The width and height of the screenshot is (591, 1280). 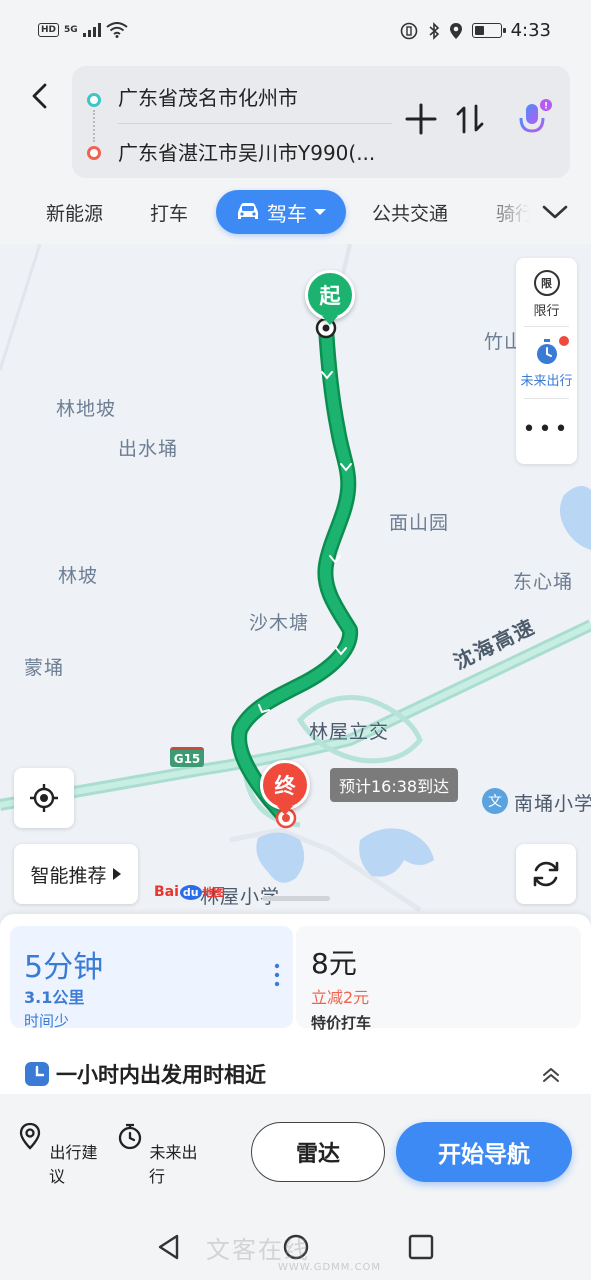 I want to click on place-label: 东心埇, so click(x=543, y=582).